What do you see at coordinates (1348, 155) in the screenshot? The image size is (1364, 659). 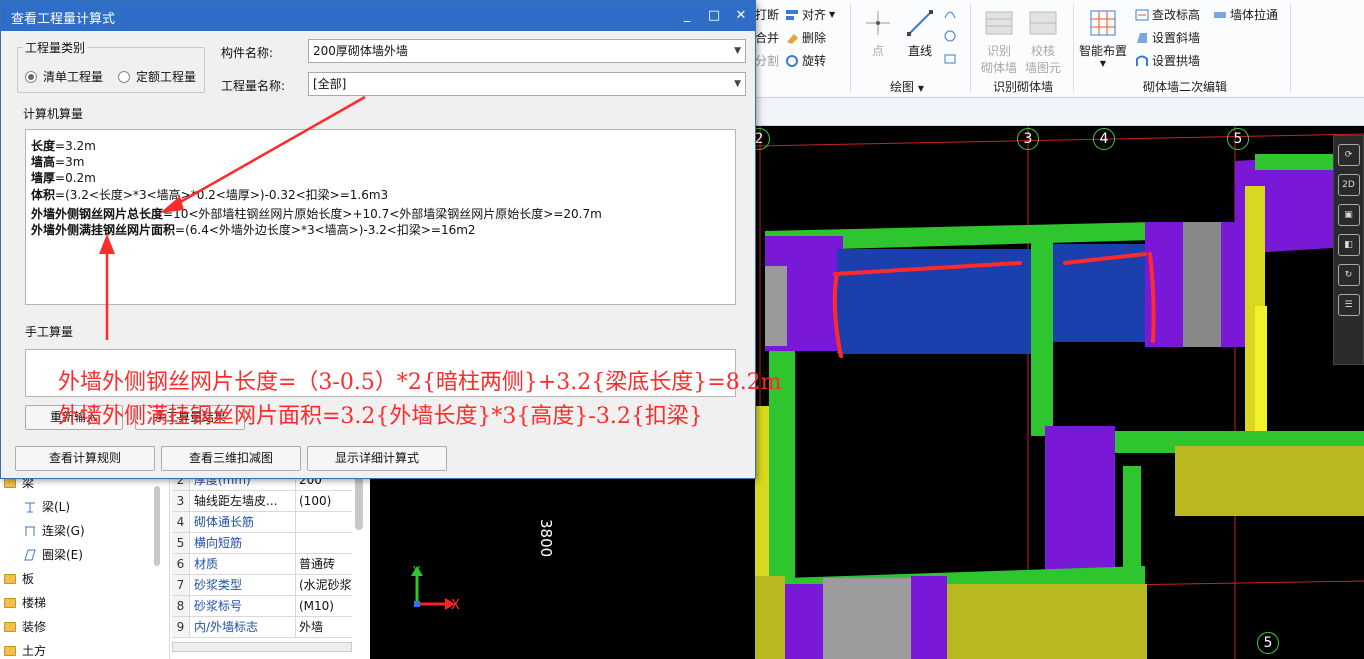 I see `orbit-icon: ⟳` at bounding box center [1348, 155].